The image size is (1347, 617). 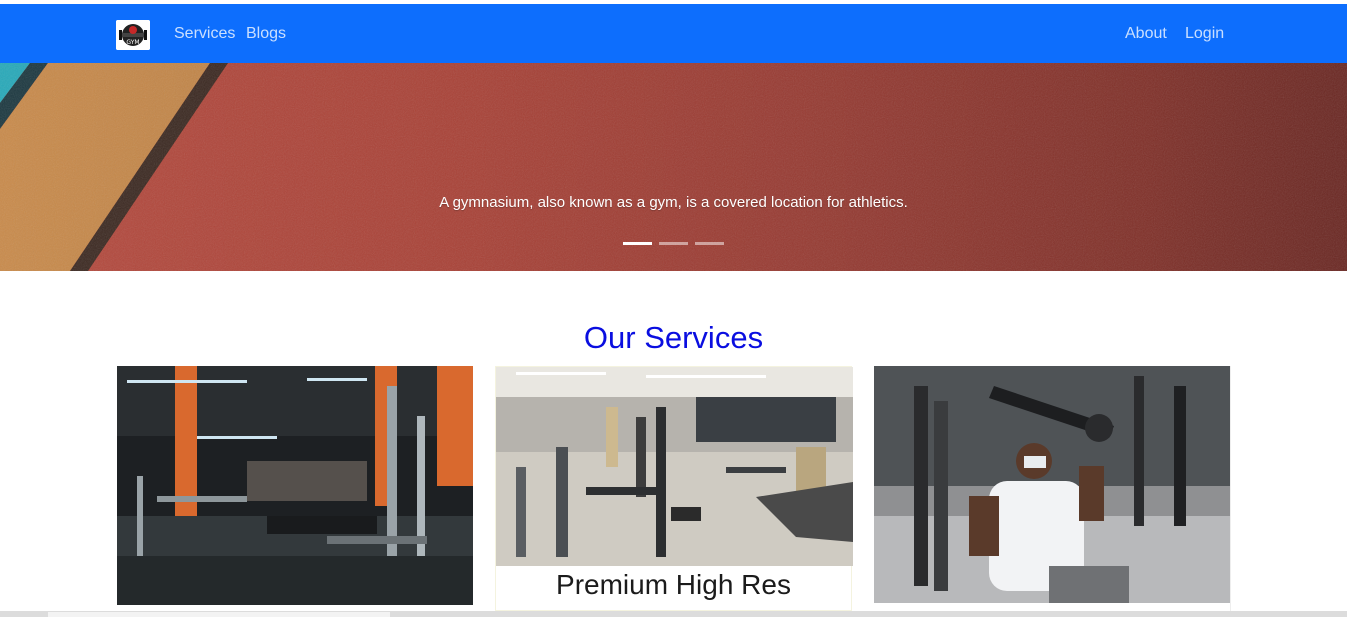 I want to click on gym-interior-image, so click(x=295, y=485).